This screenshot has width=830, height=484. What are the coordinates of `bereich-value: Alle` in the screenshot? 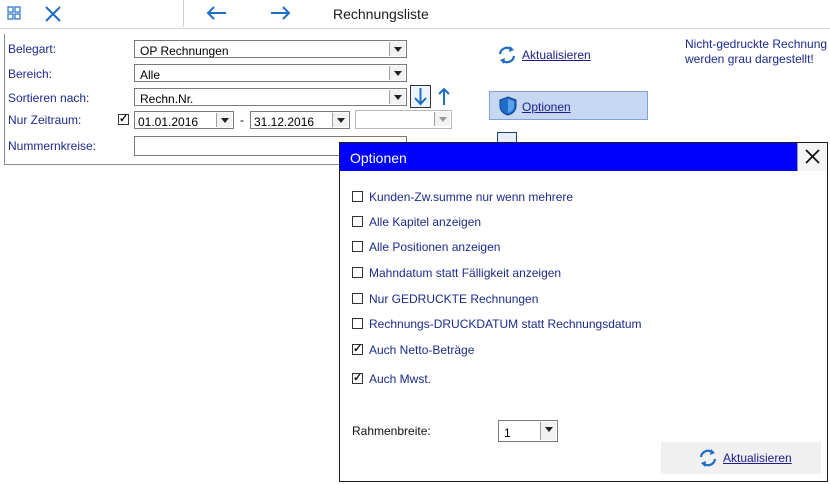 It's located at (150, 75).